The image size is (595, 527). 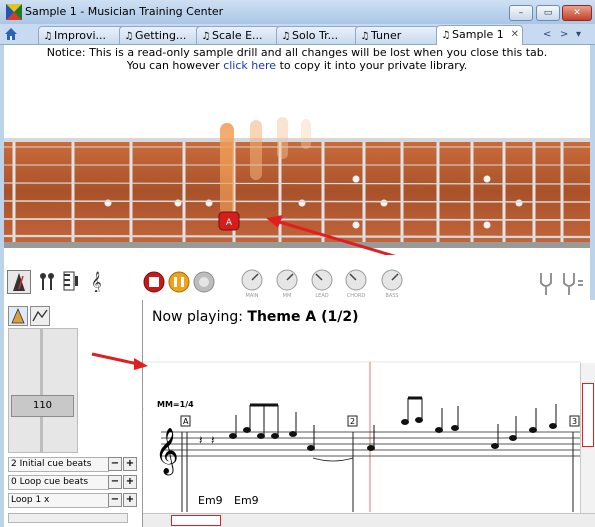 I want to click on app-logo-icon, so click(x=14, y=12).